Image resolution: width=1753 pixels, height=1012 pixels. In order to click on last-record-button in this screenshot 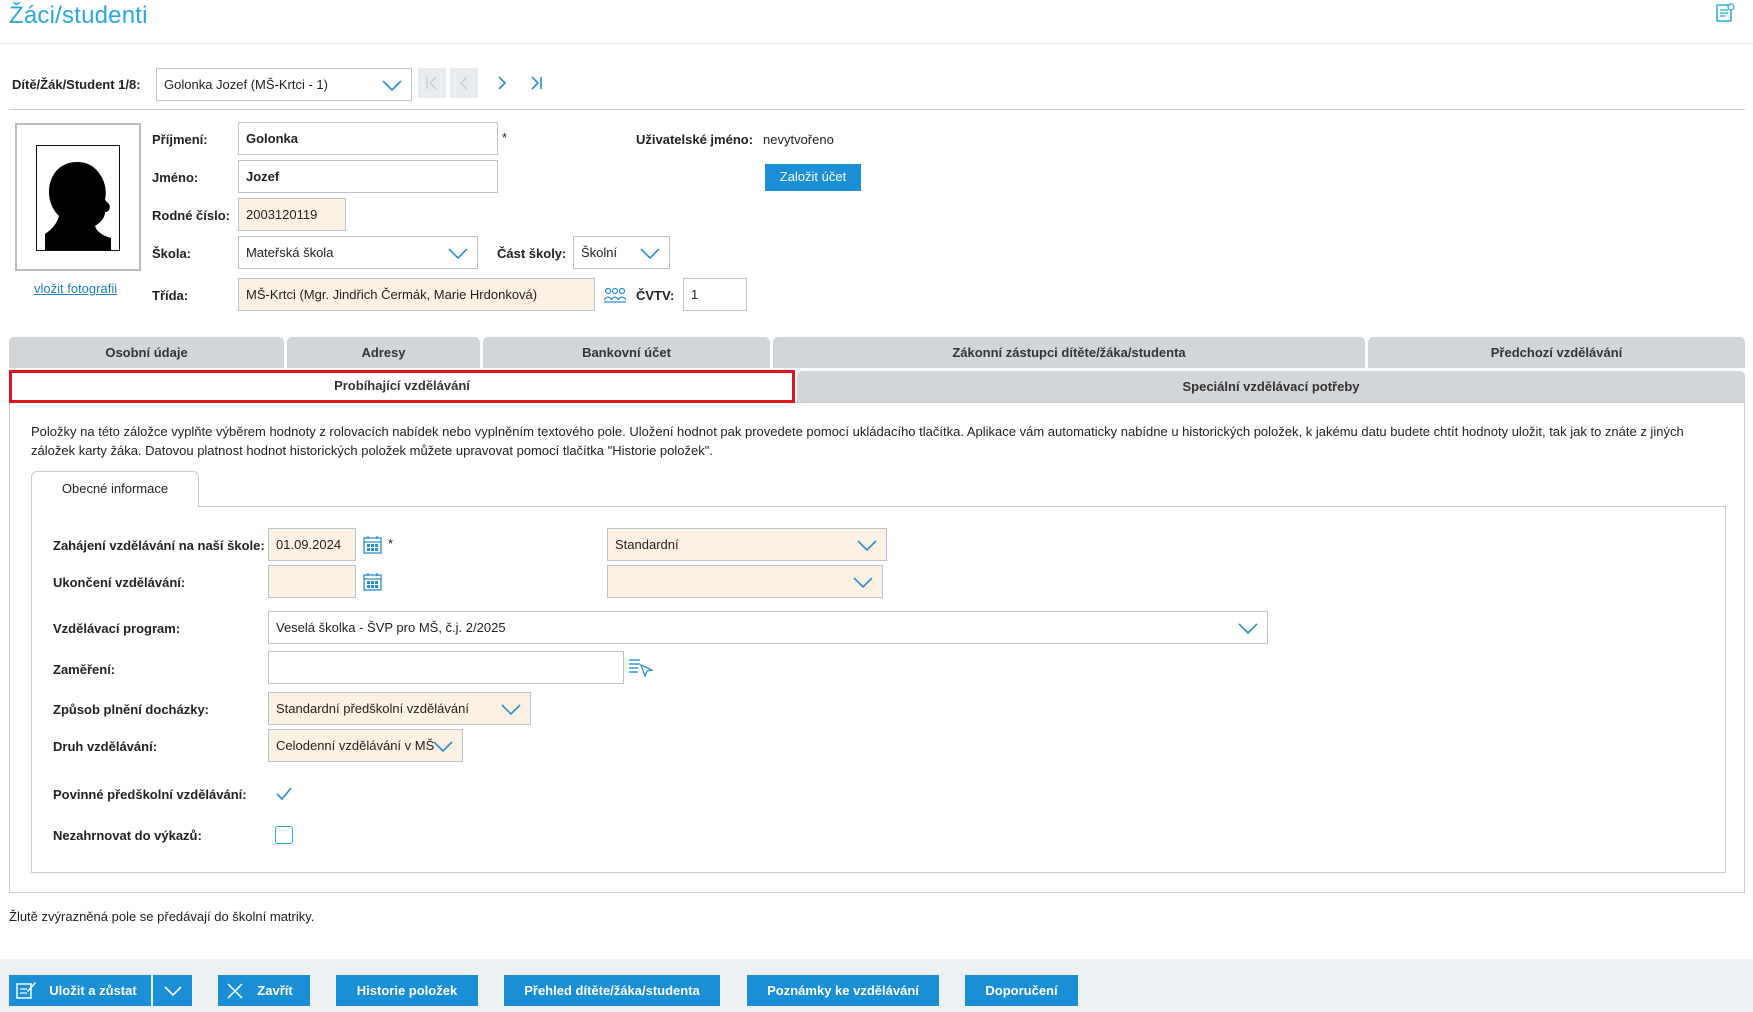, I will do `click(536, 83)`.